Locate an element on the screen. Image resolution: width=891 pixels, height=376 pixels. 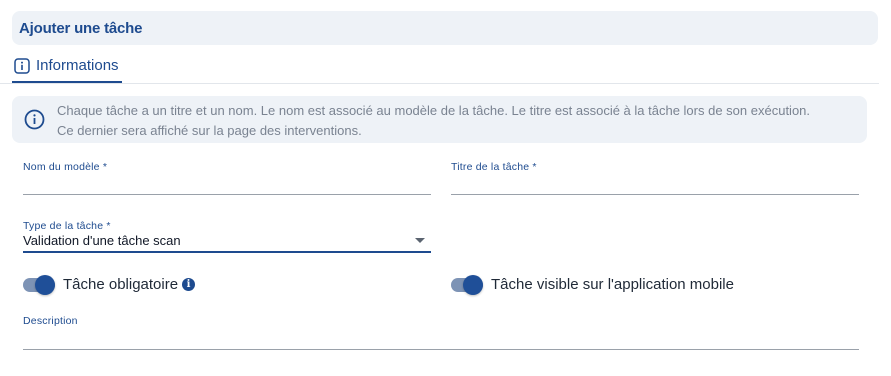
description-label: Description is located at coordinates (50, 321).